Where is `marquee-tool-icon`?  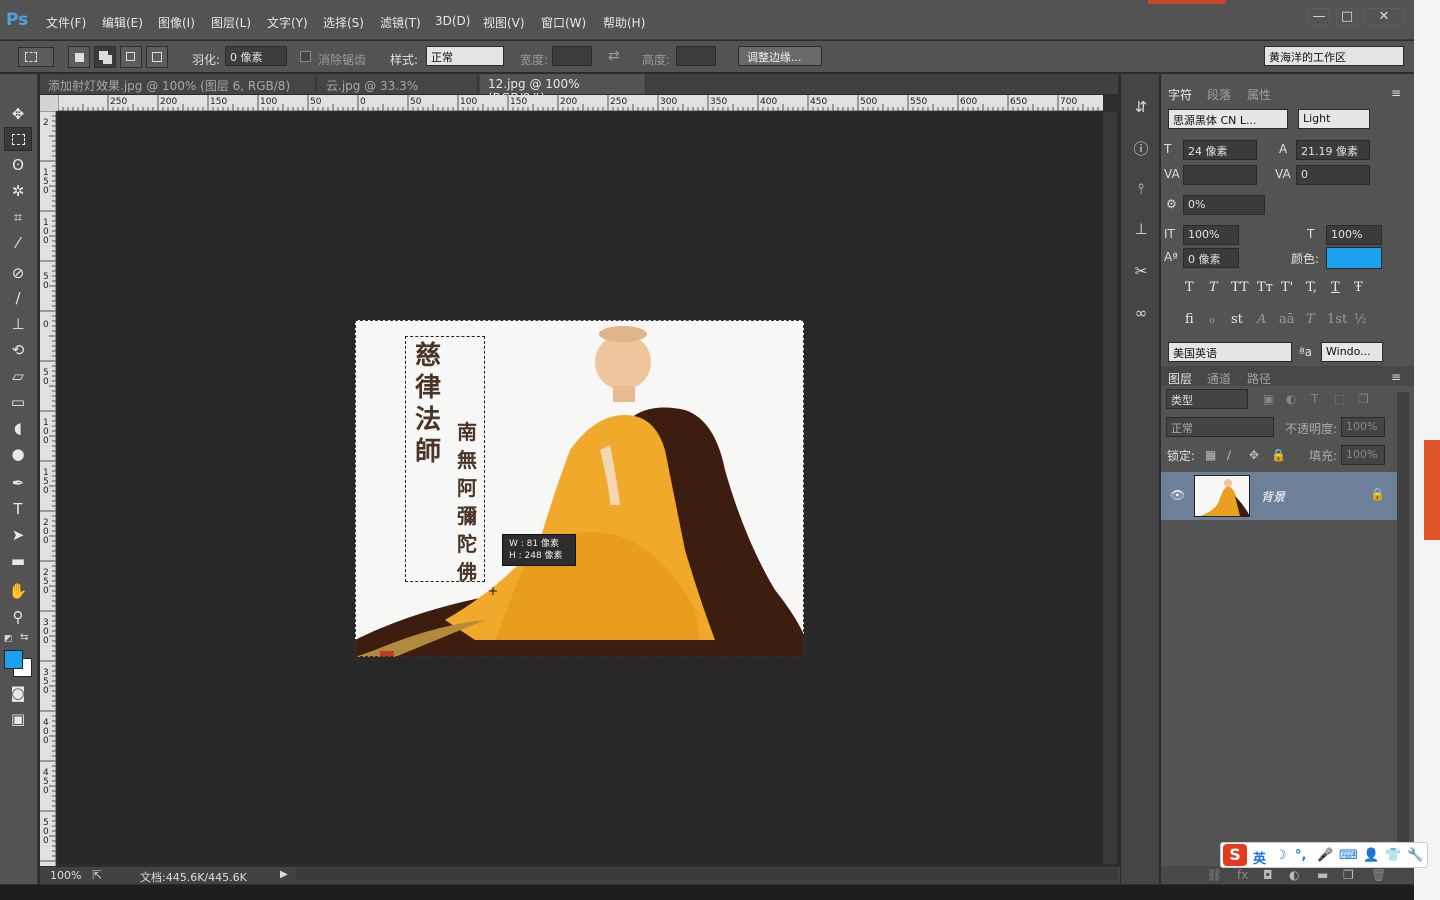 marquee-tool-icon is located at coordinates (18, 139).